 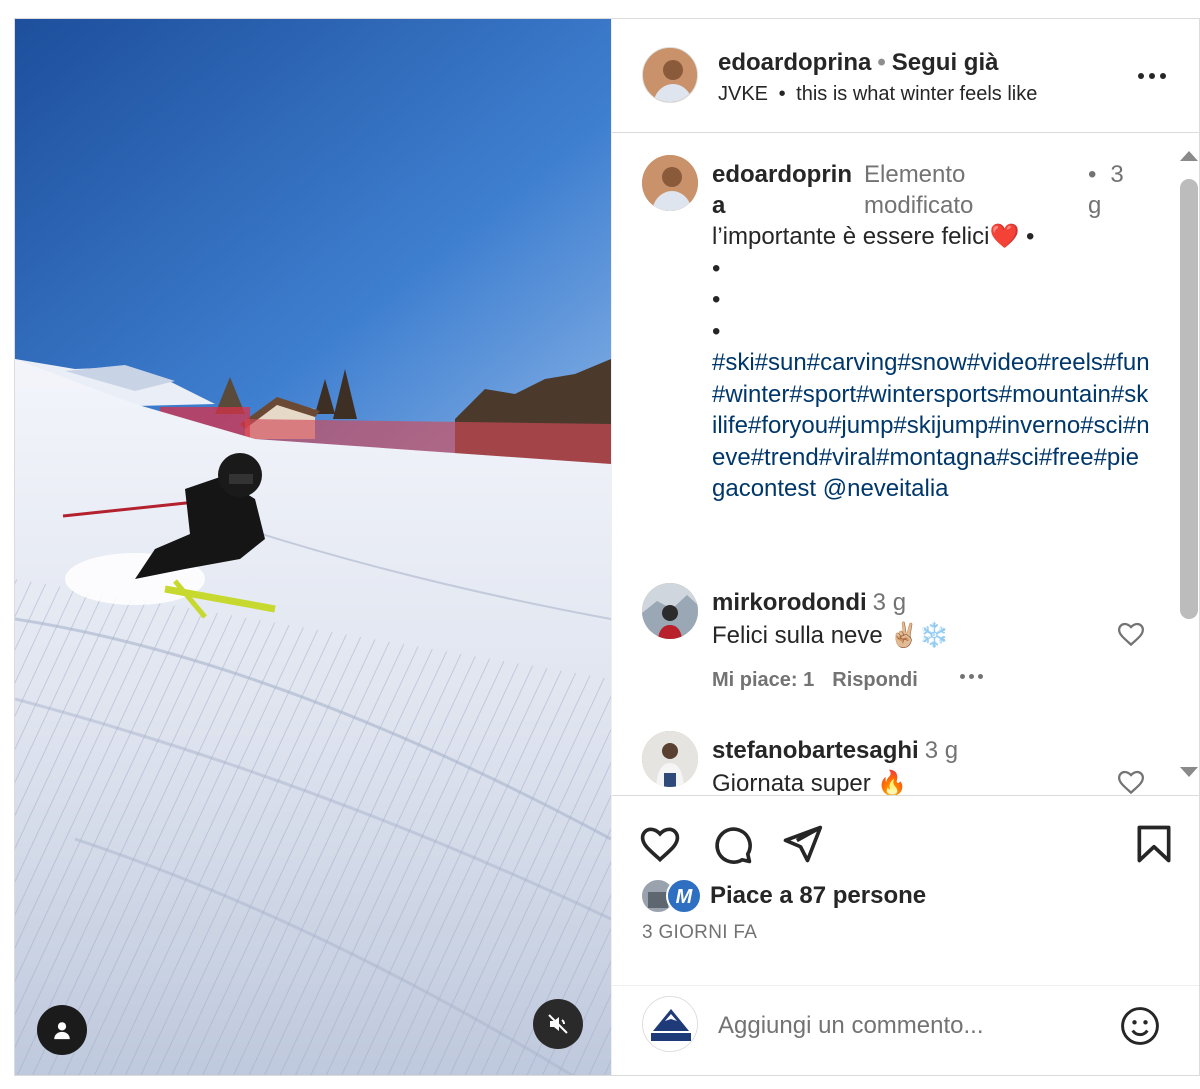 What do you see at coordinates (873, 236) in the screenshot?
I see `caption-line: l’importante è essere felici❤️ •` at bounding box center [873, 236].